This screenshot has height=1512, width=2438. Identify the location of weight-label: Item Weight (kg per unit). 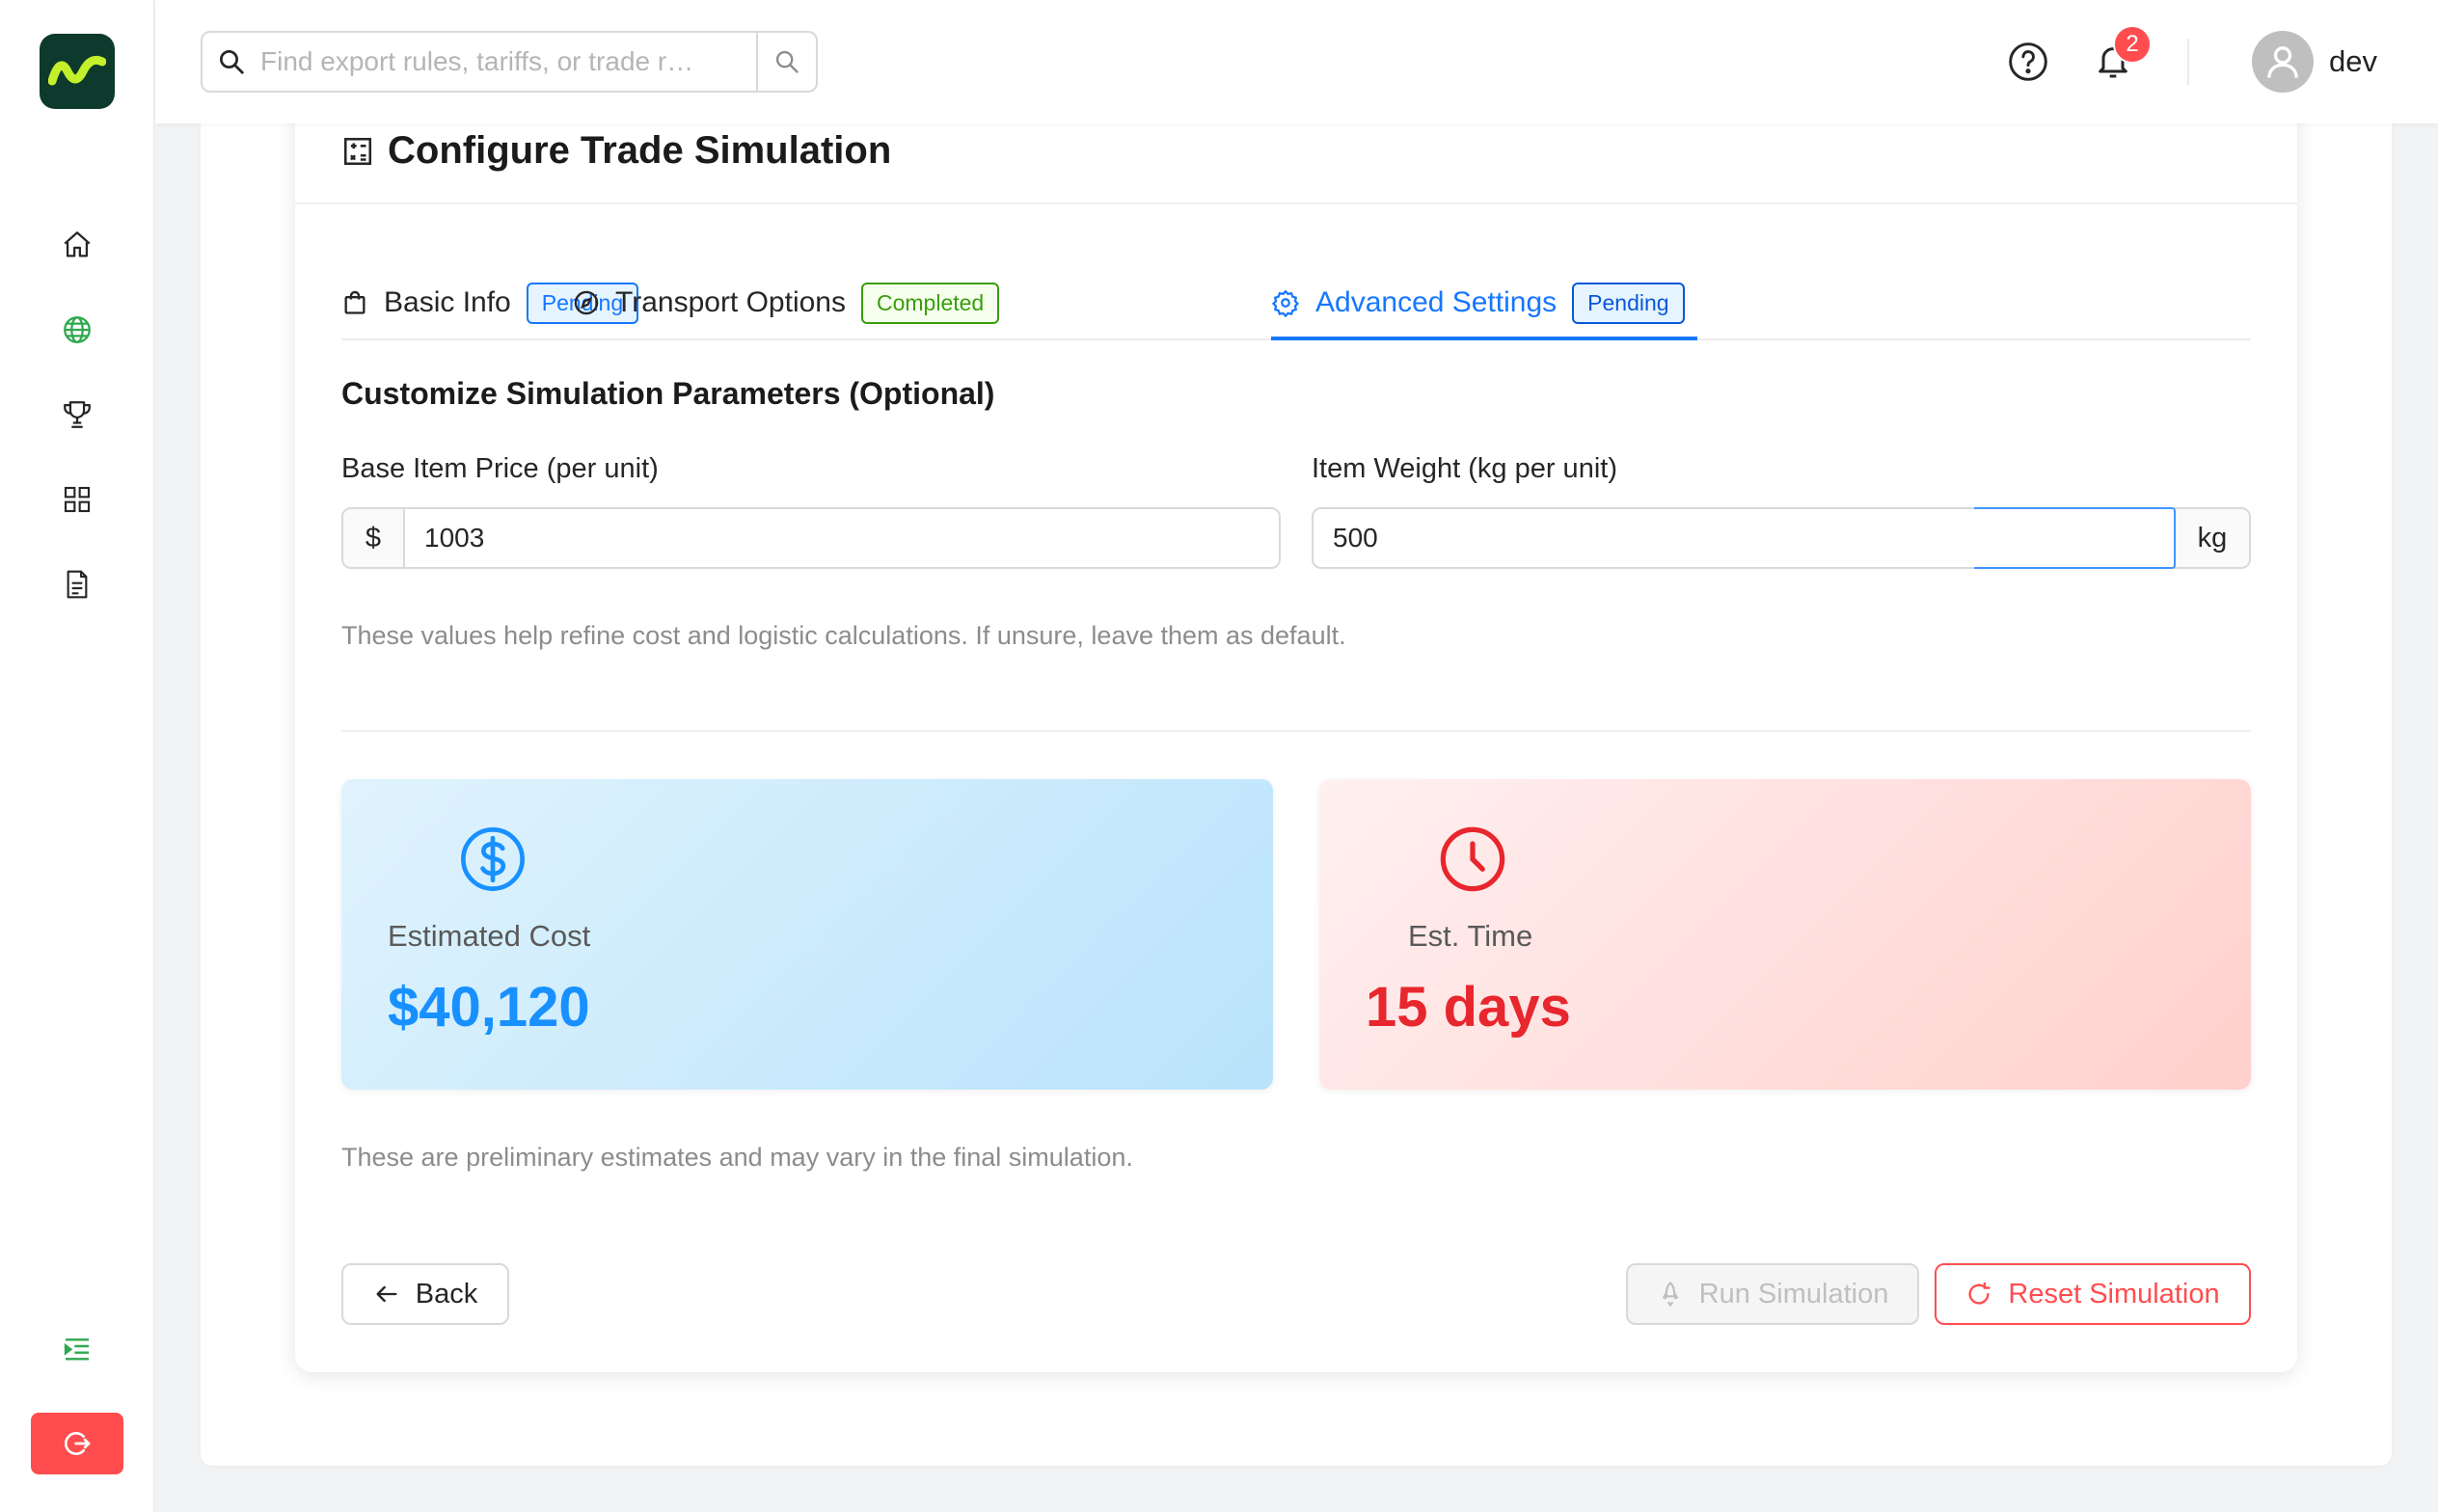
(1464, 468).